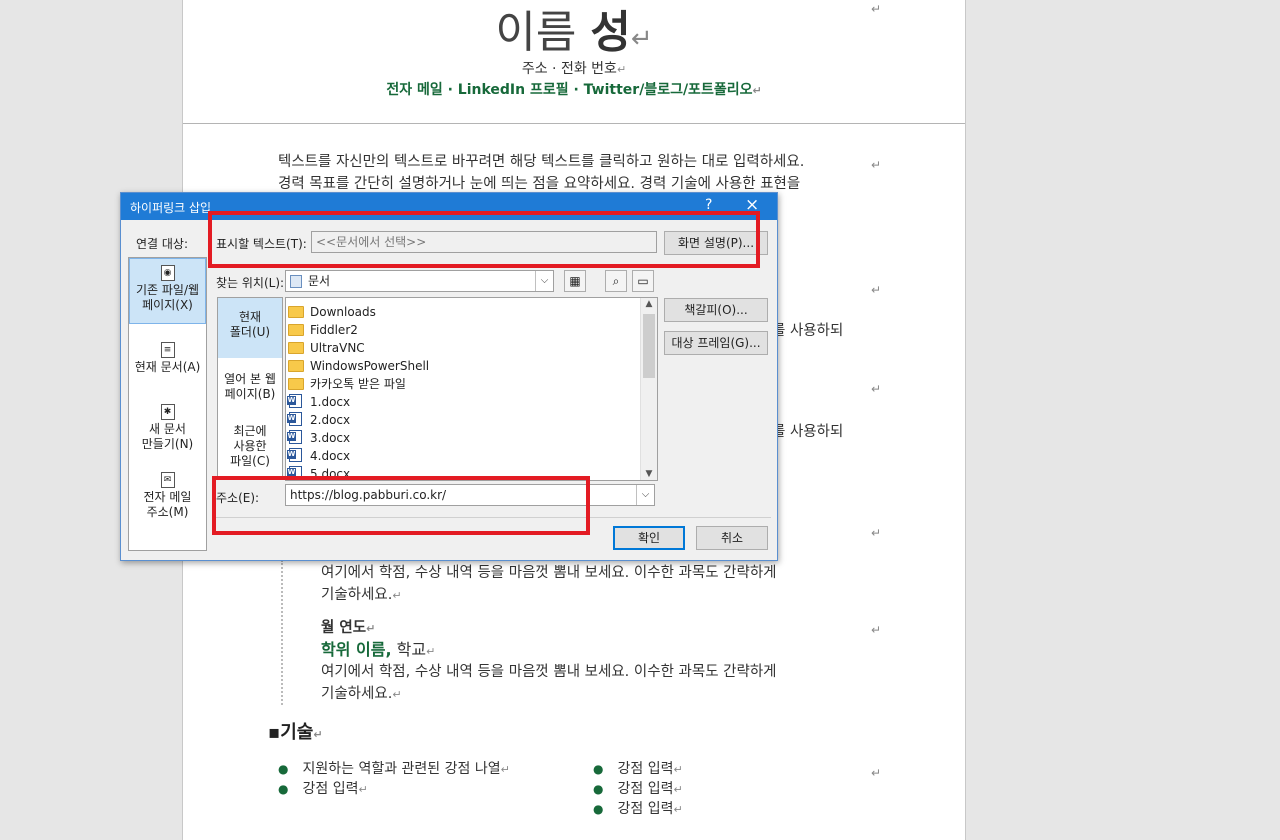  Describe the element at coordinates (732, 538) in the screenshot. I see `cancel-button: 취소` at that location.